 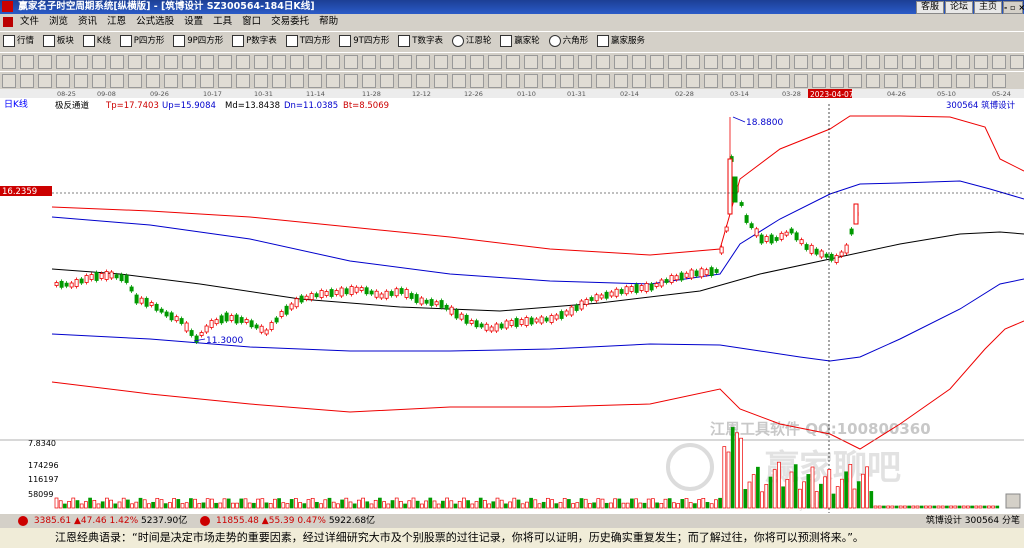 I want to click on menu-formula: 公式选股, so click(x=155, y=21).